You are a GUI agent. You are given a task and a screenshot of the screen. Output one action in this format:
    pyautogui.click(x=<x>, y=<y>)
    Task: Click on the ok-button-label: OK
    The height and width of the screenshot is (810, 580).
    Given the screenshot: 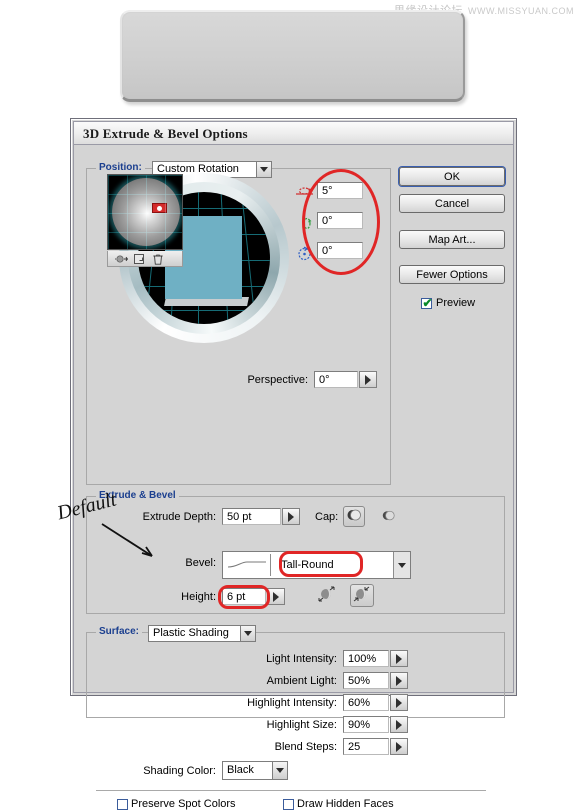 What is the action you would take?
    pyautogui.click(x=452, y=176)
    